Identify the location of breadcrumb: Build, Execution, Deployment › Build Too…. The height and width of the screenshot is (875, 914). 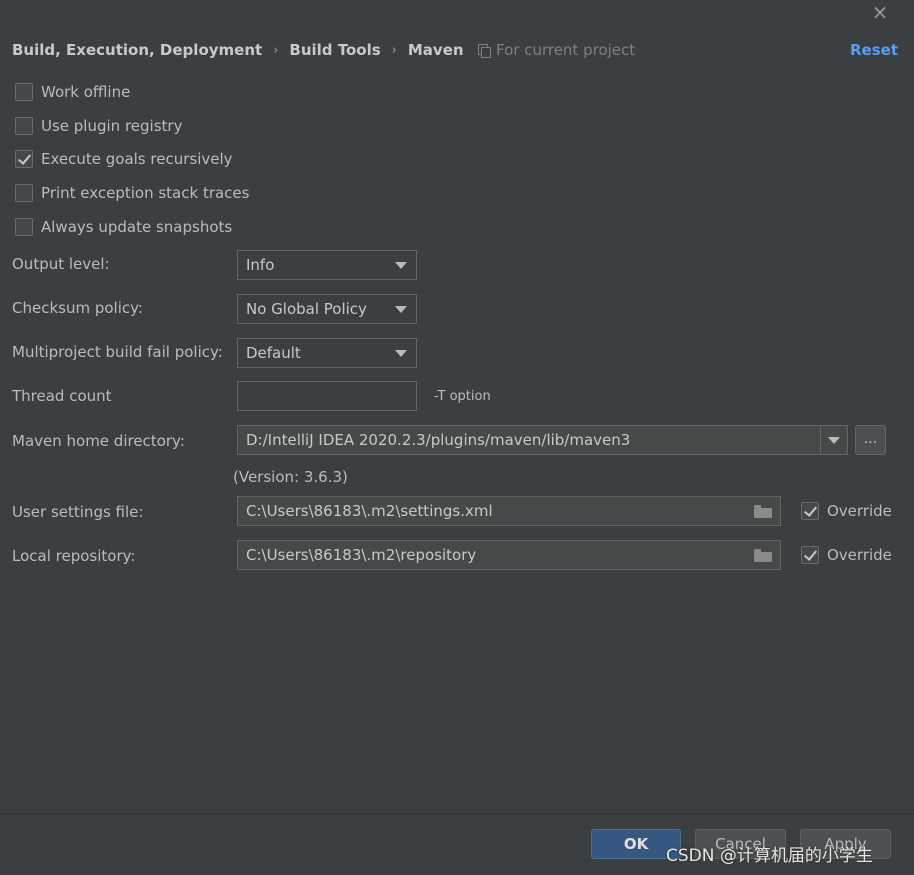
(238, 50).